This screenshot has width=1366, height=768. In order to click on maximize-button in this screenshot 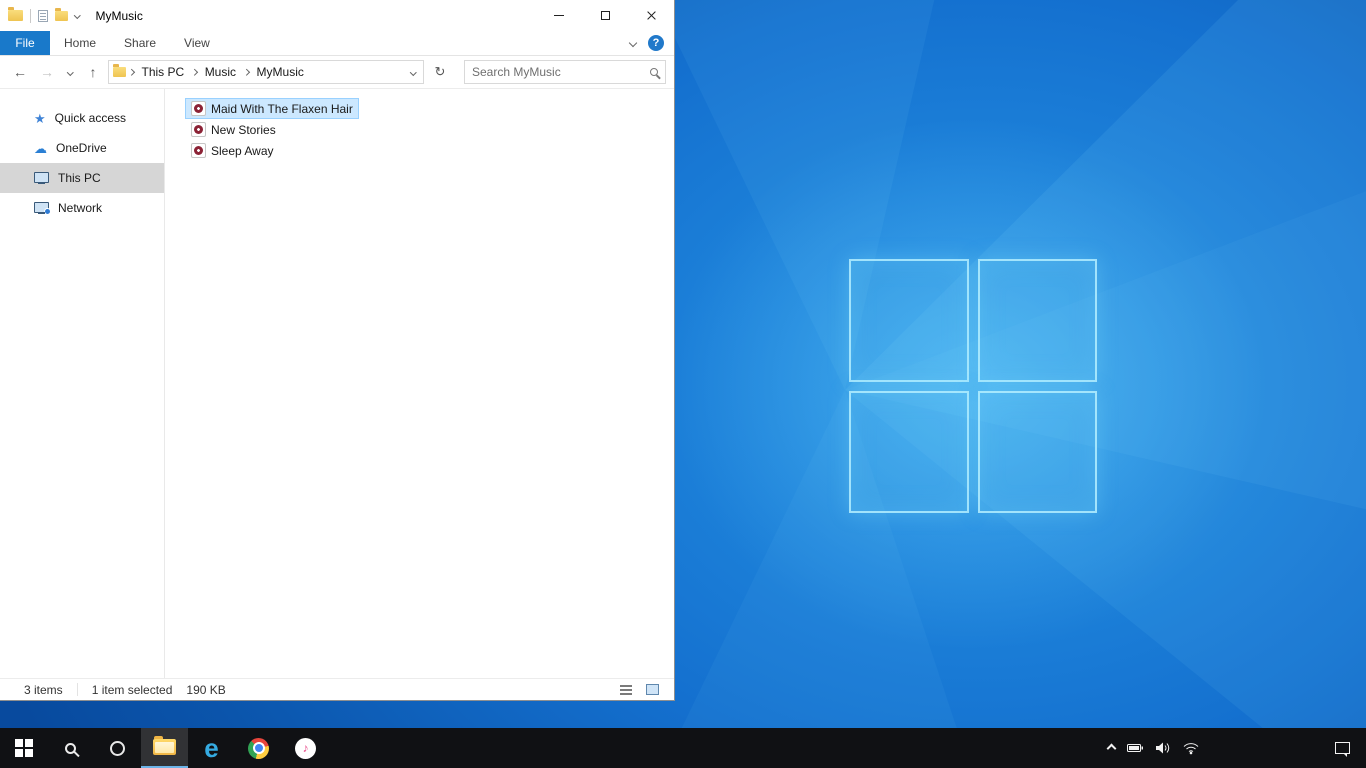, I will do `click(605, 15)`.